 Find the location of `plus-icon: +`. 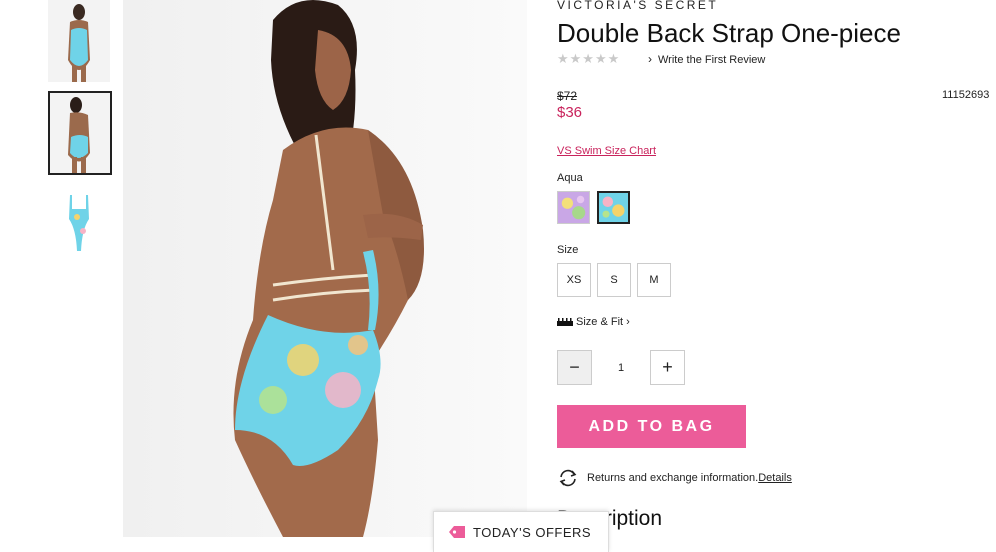

plus-icon: + is located at coordinates (667, 367).